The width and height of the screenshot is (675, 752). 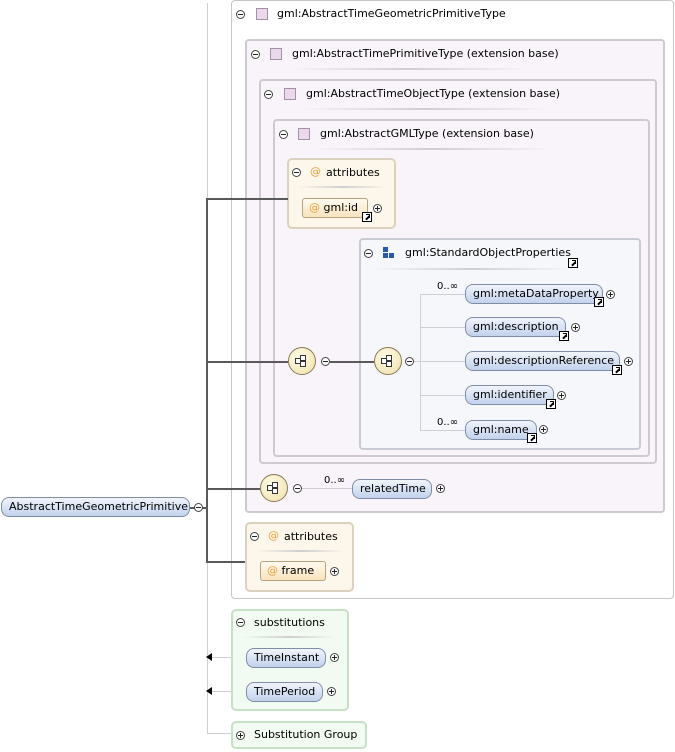 I want to click on element-label: TimePeriod, so click(x=285, y=691).